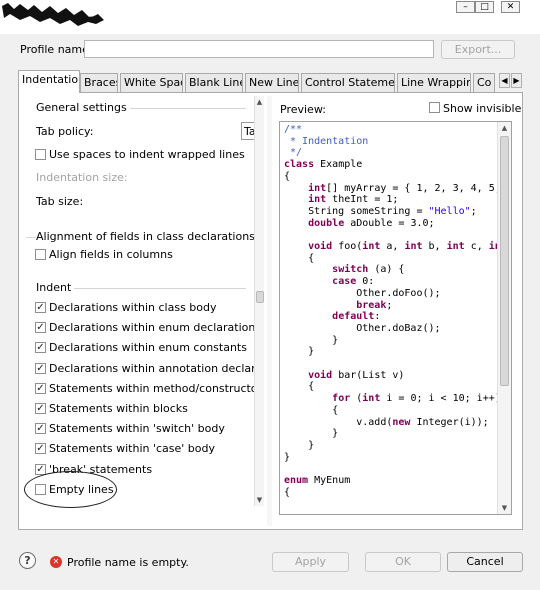  Describe the element at coordinates (259, 102) in the screenshot. I see `scroll-up-arrow: ▲` at that location.